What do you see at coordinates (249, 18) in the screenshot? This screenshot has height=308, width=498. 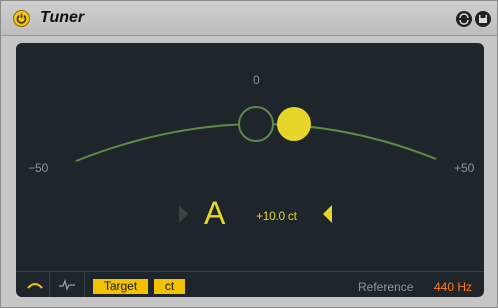 I see `device-titlebar: Tuner` at bounding box center [249, 18].